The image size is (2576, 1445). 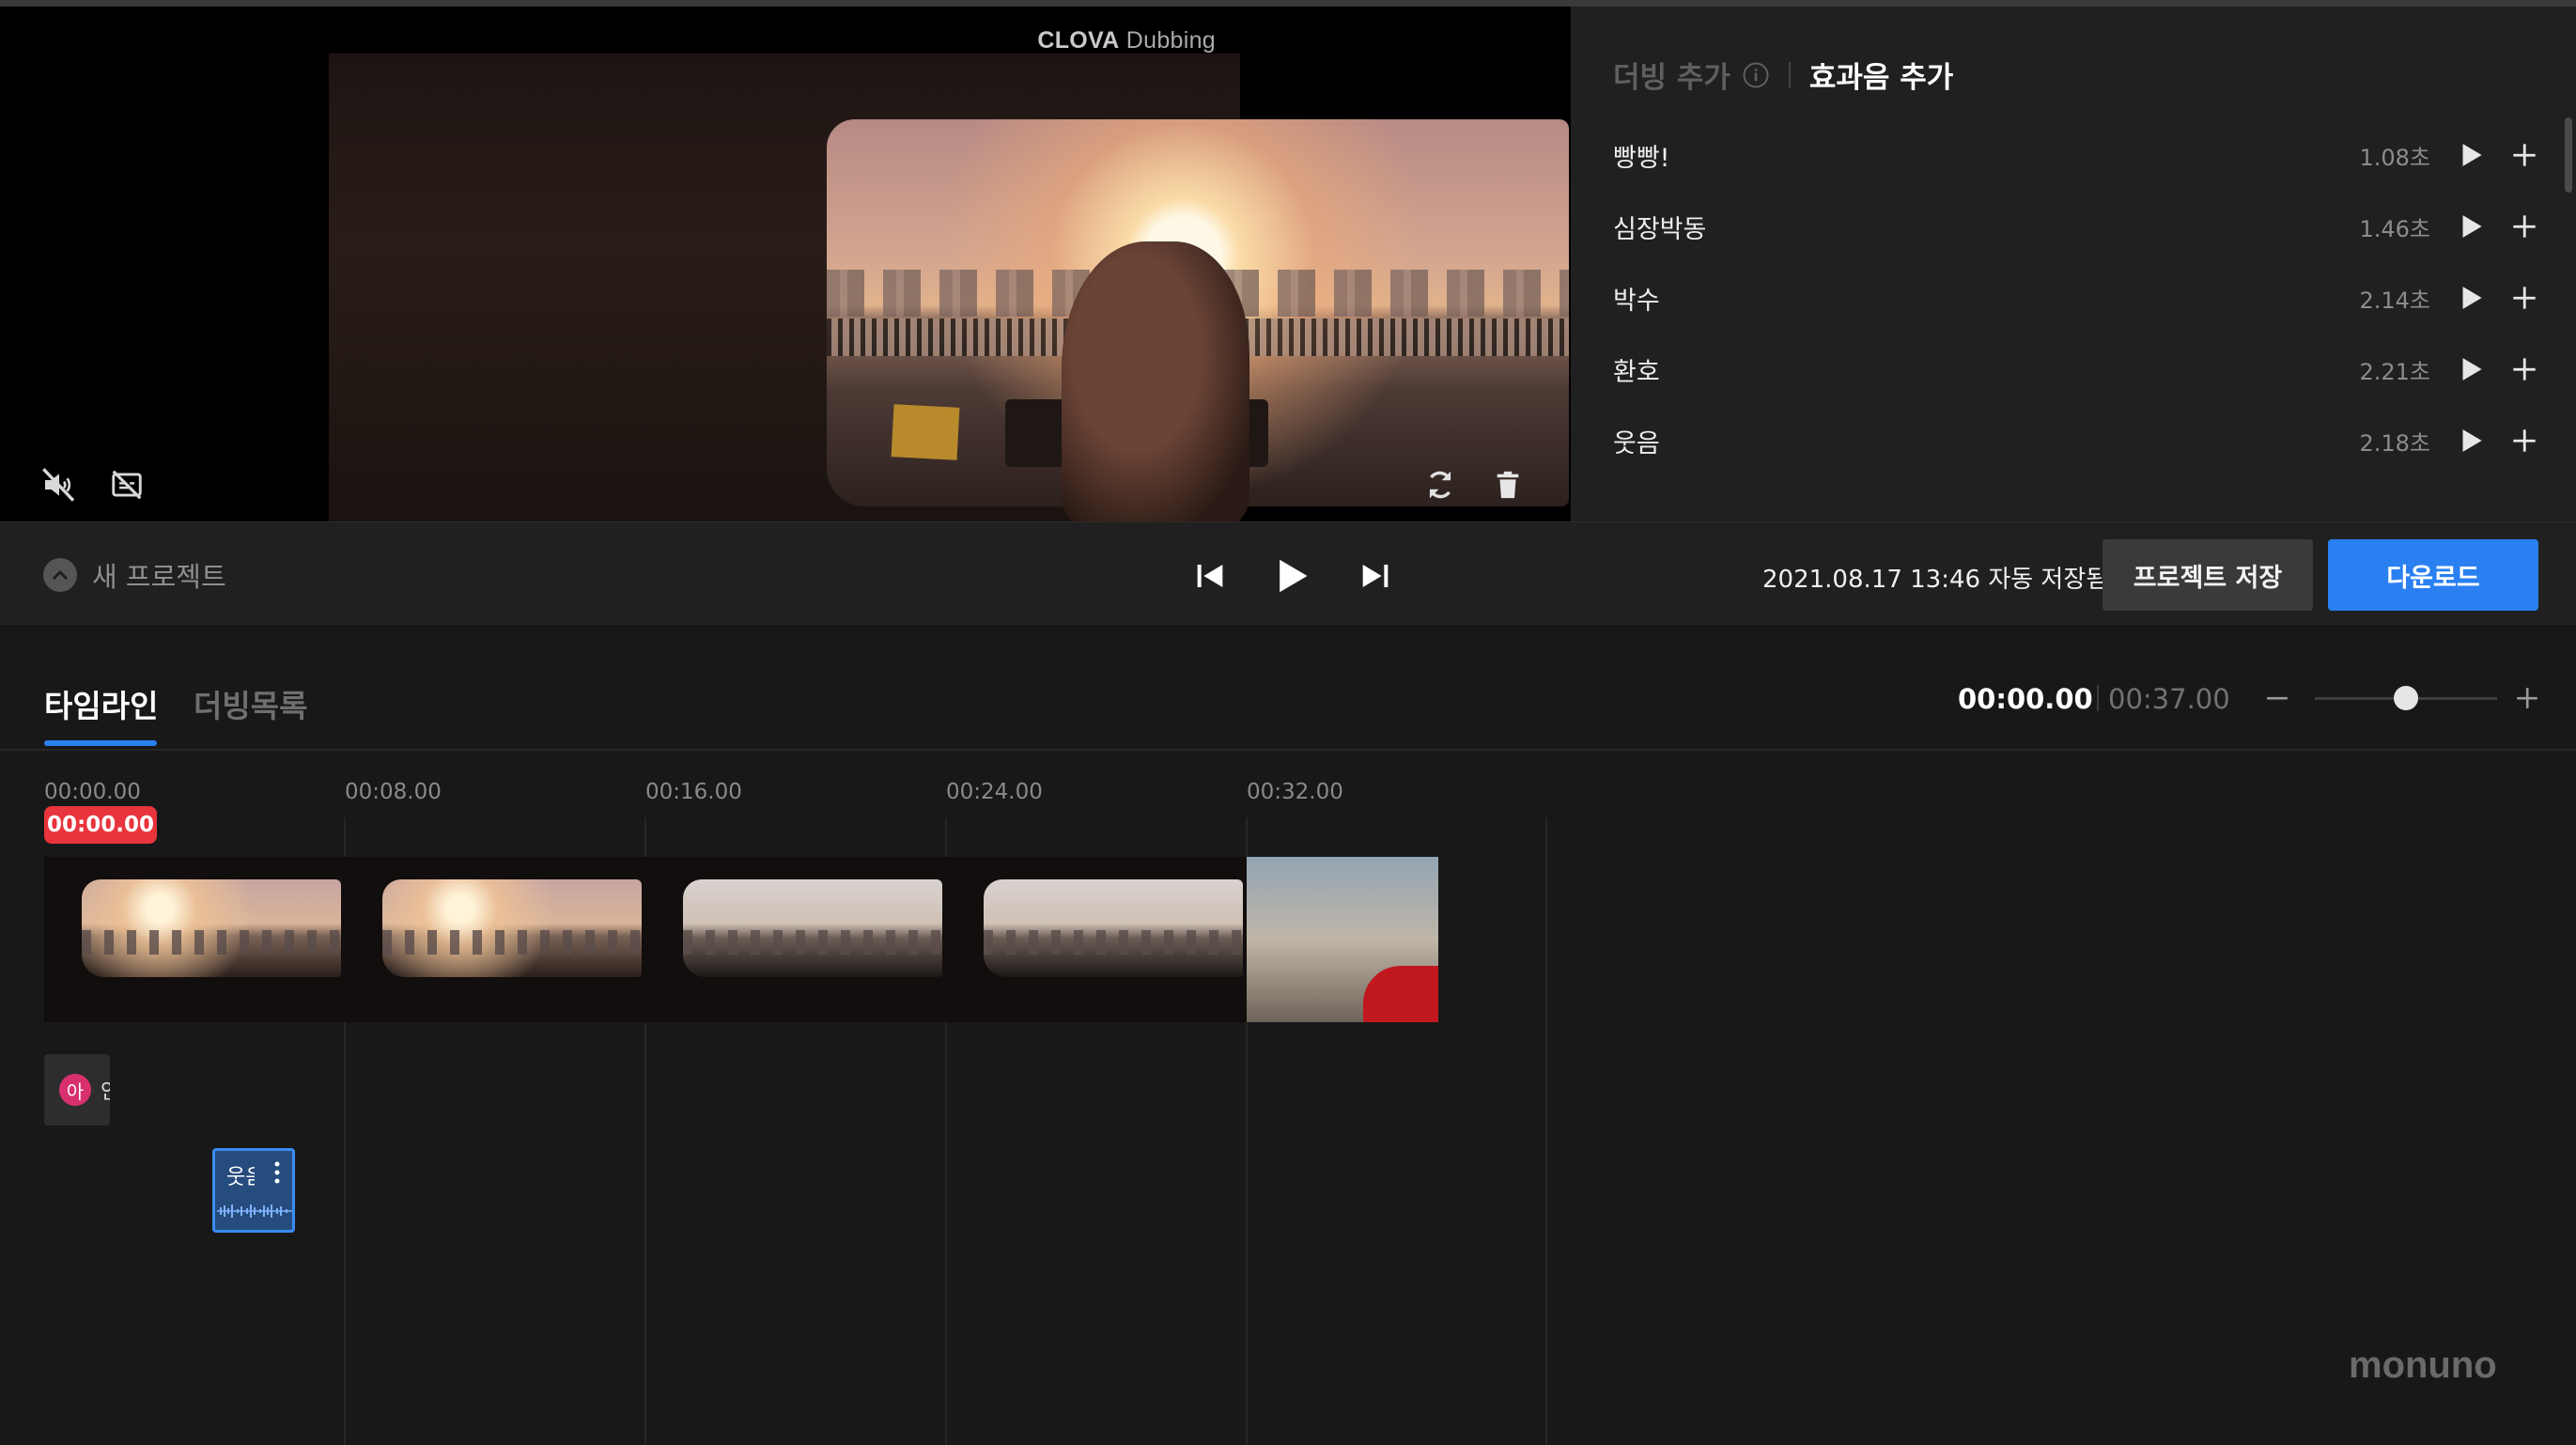 I want to click on mute-button, so click(x=60, y=485).